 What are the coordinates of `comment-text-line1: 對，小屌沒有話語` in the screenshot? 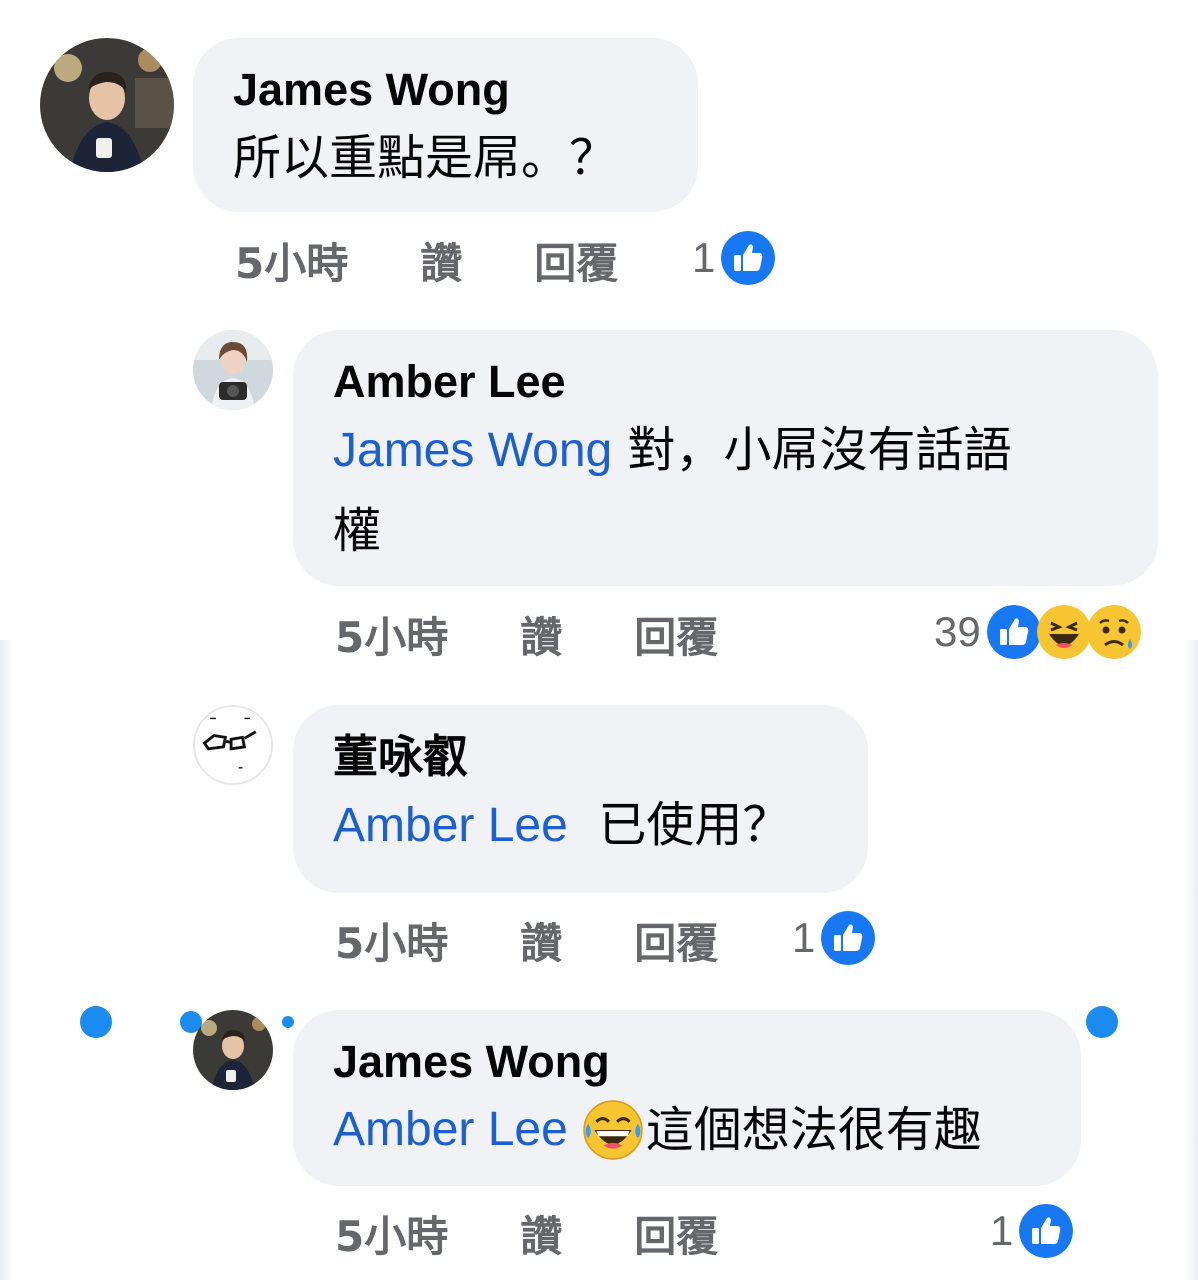 It's located at (819, 450).